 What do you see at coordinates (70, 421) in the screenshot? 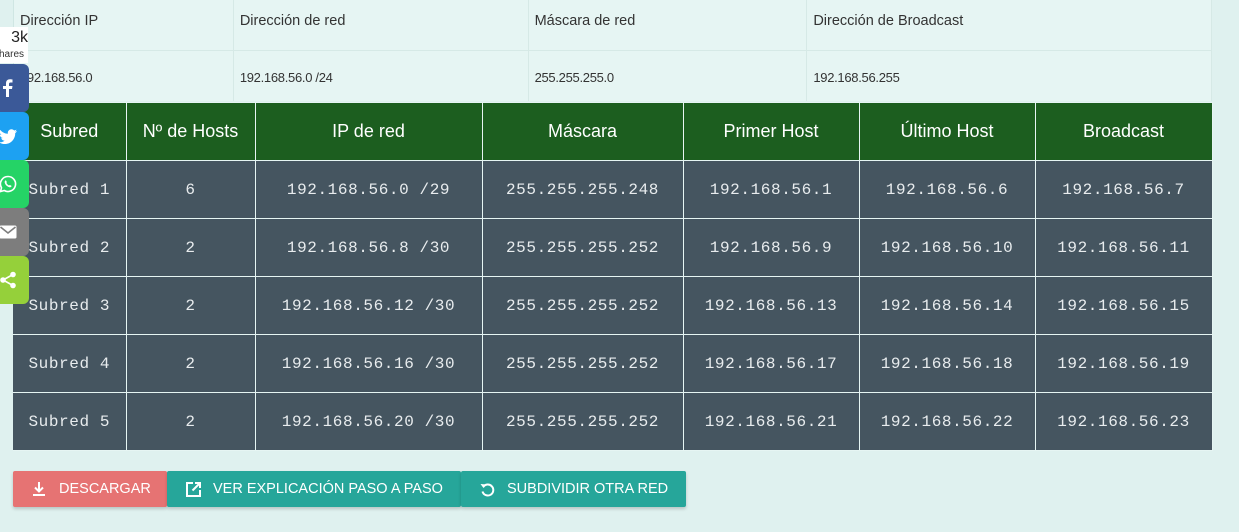
I see `cell-subred: Subred 5` at bounding box center [70, 421].